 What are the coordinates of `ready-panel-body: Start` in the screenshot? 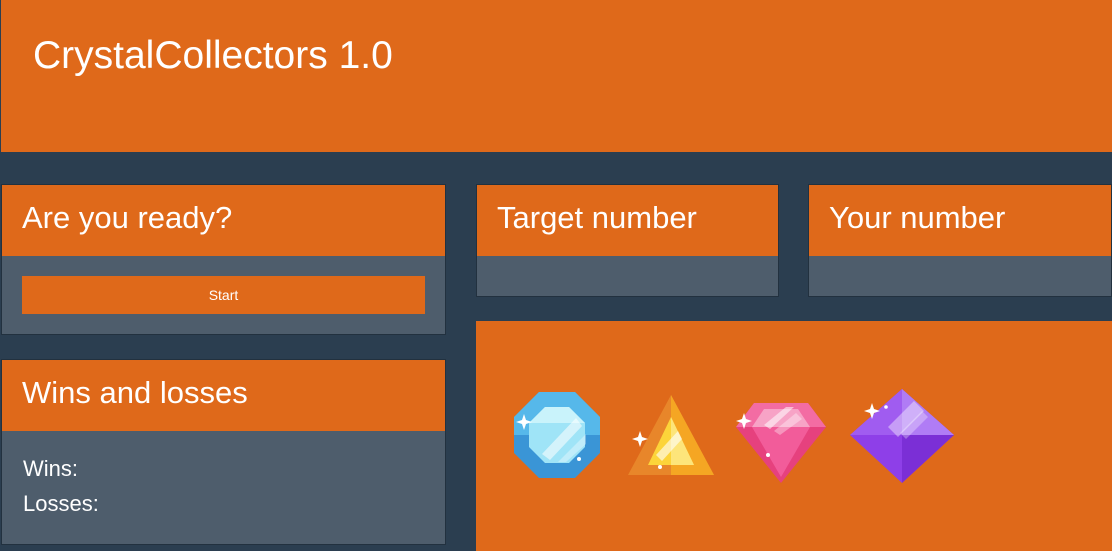 It's located at (223, 295).